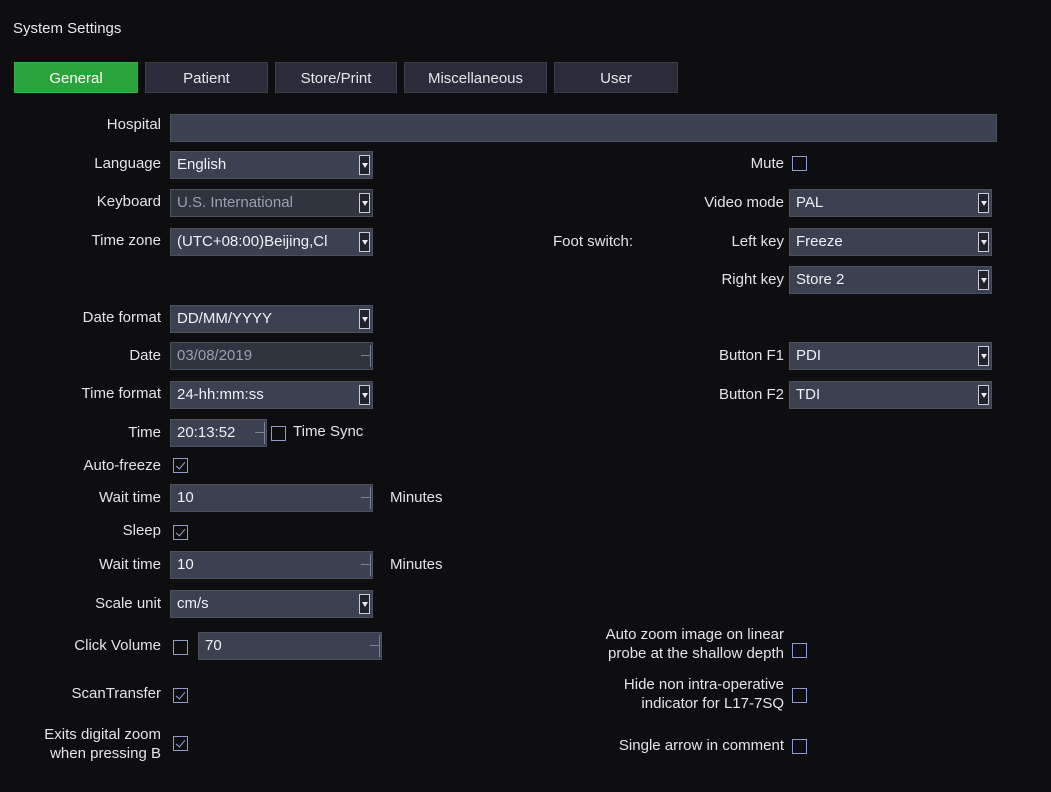  I want to click on time-format-label: Time format, so click(121, 393).